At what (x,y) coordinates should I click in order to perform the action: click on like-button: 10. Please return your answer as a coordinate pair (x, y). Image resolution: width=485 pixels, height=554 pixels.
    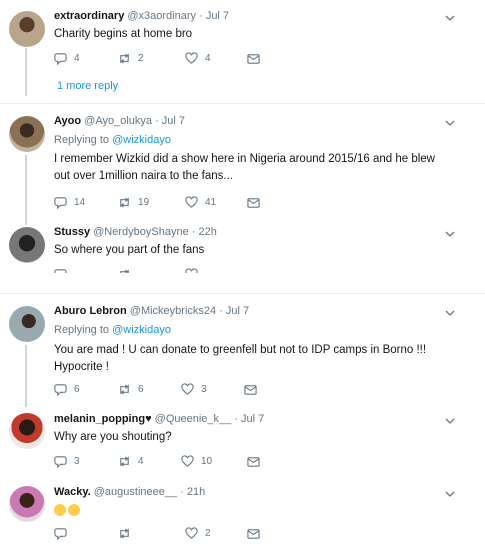
    Looking at the image, I should click on (196, 461).